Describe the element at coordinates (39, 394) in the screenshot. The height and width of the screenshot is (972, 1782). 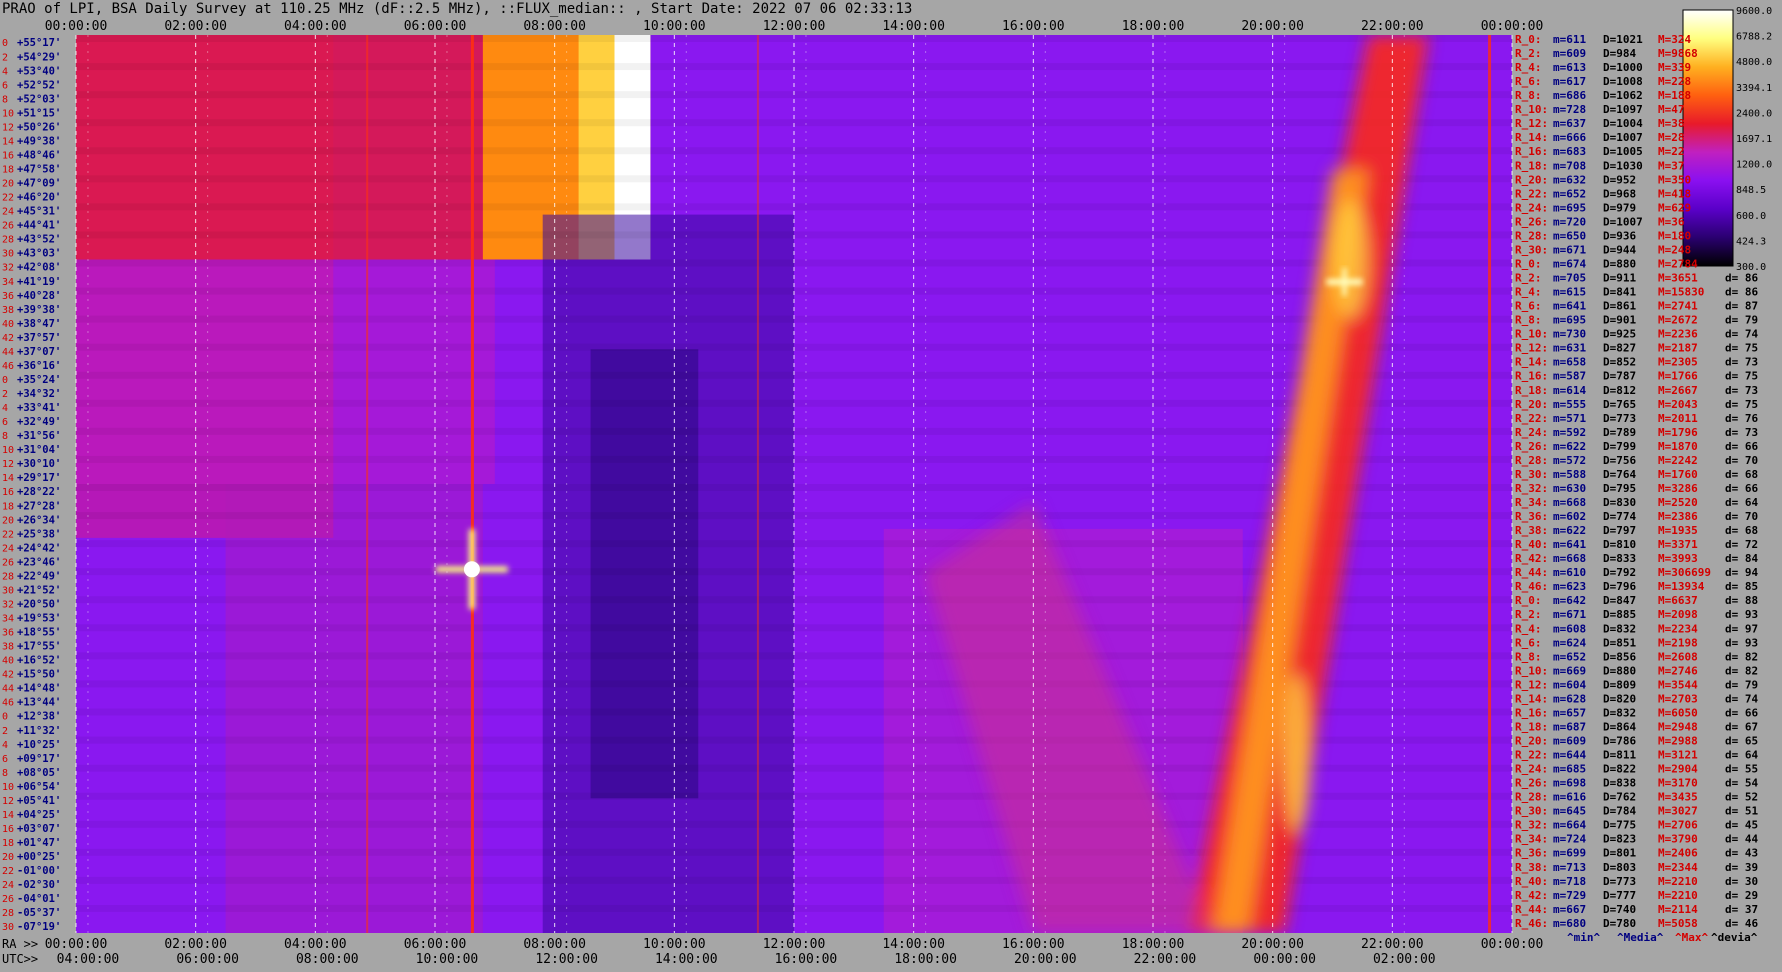
I see `dec-tick-label: +34°32'` at that location.